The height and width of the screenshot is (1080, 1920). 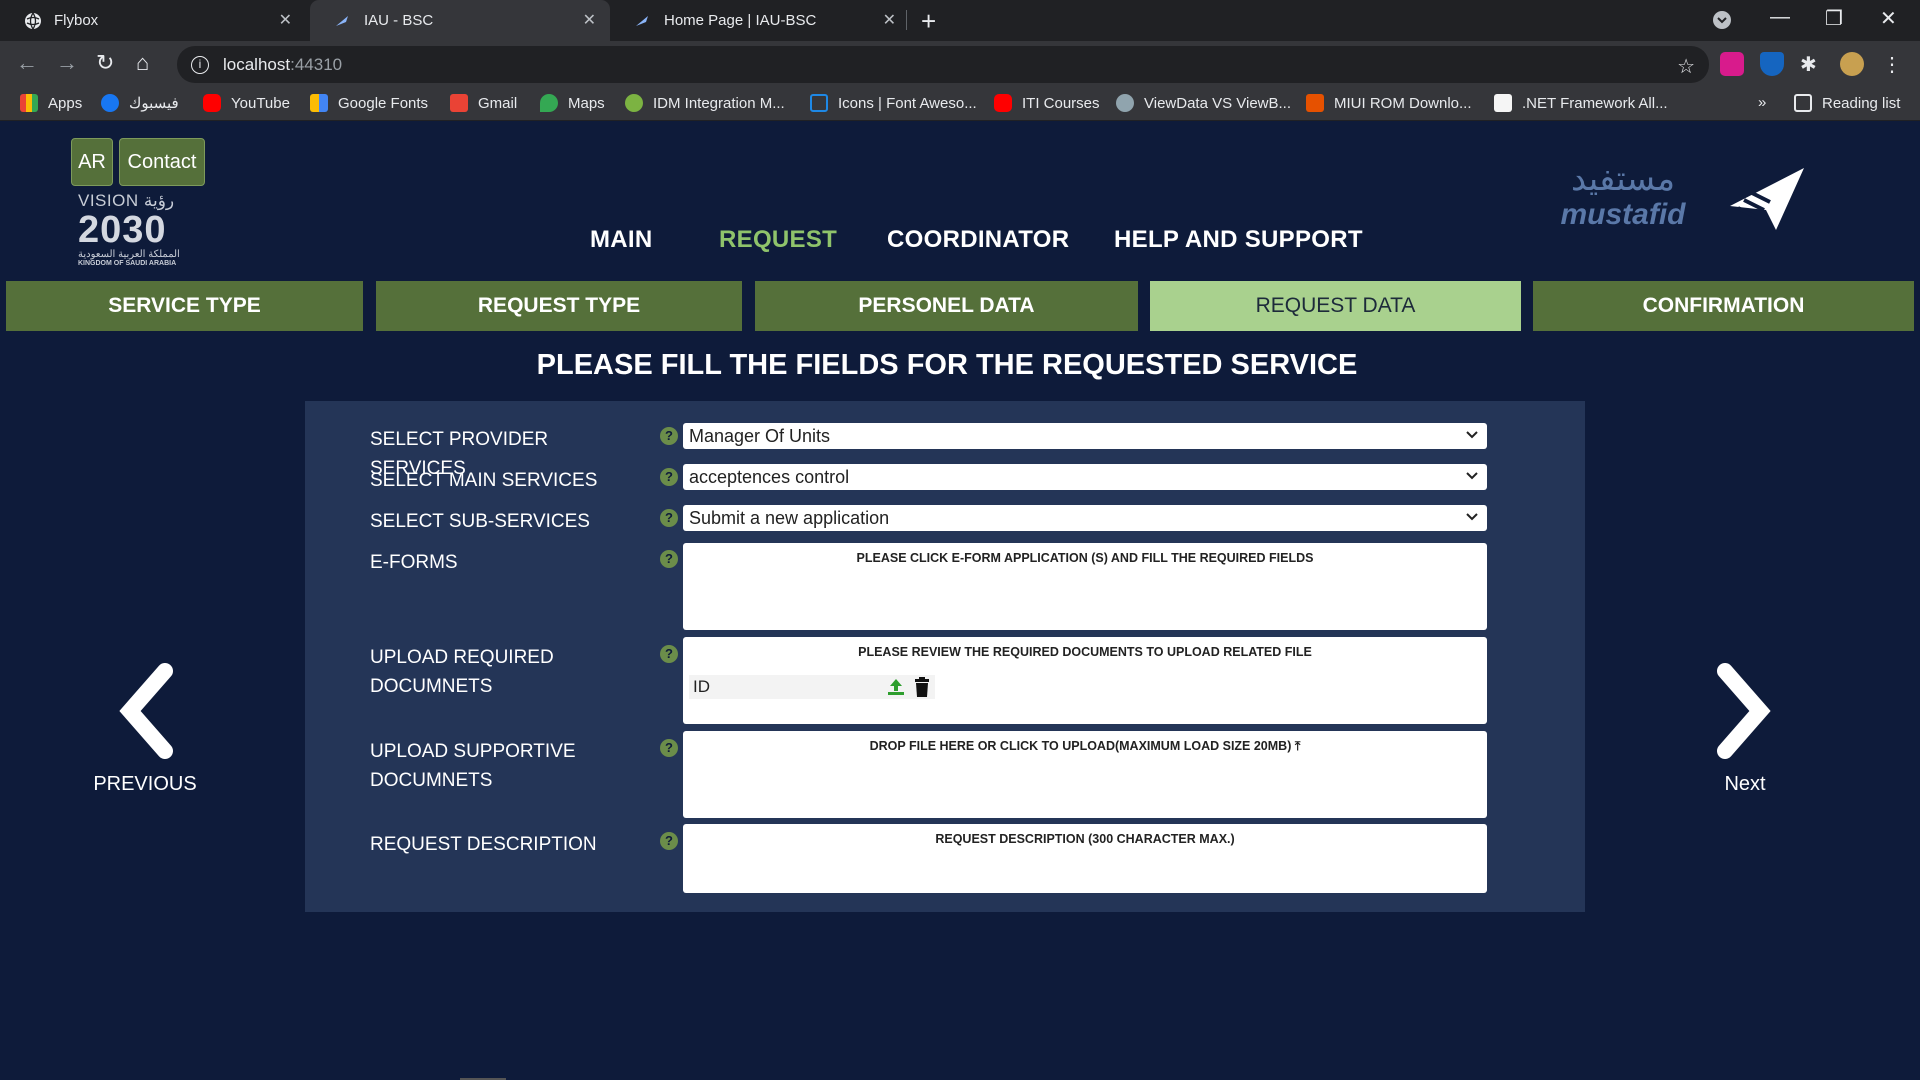 What do you see at coordinates (200, 64) in the screenshot?
I see `site-info-icon: i` at bounding box center [200, 64].